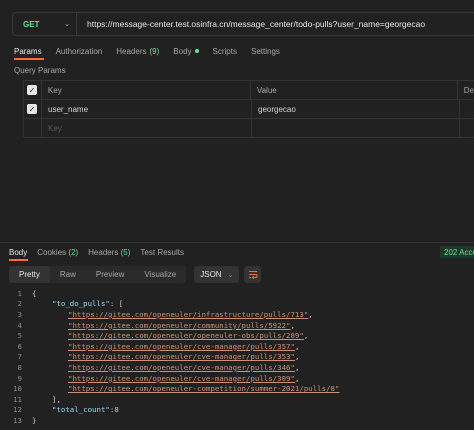 This screenshot has width=474, height=430. I want to click on json-key: "total_count", so click(81, 410).